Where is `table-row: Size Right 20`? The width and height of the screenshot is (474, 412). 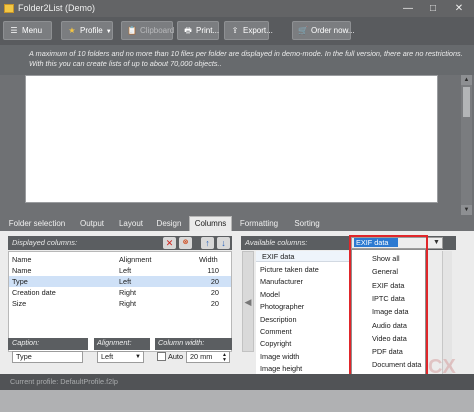 table-row: Size Right 20 is located at coordinates (120, 303).